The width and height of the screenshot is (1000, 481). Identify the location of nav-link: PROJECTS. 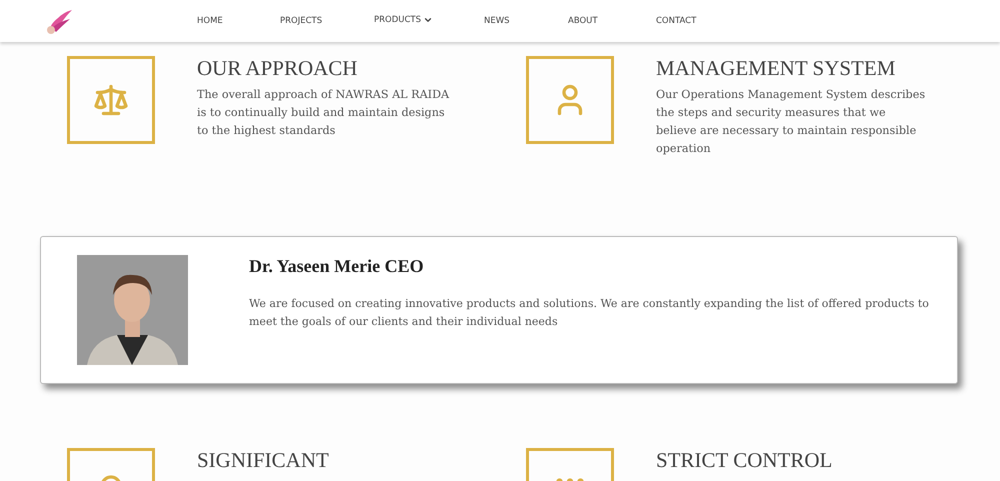
(327, 21).